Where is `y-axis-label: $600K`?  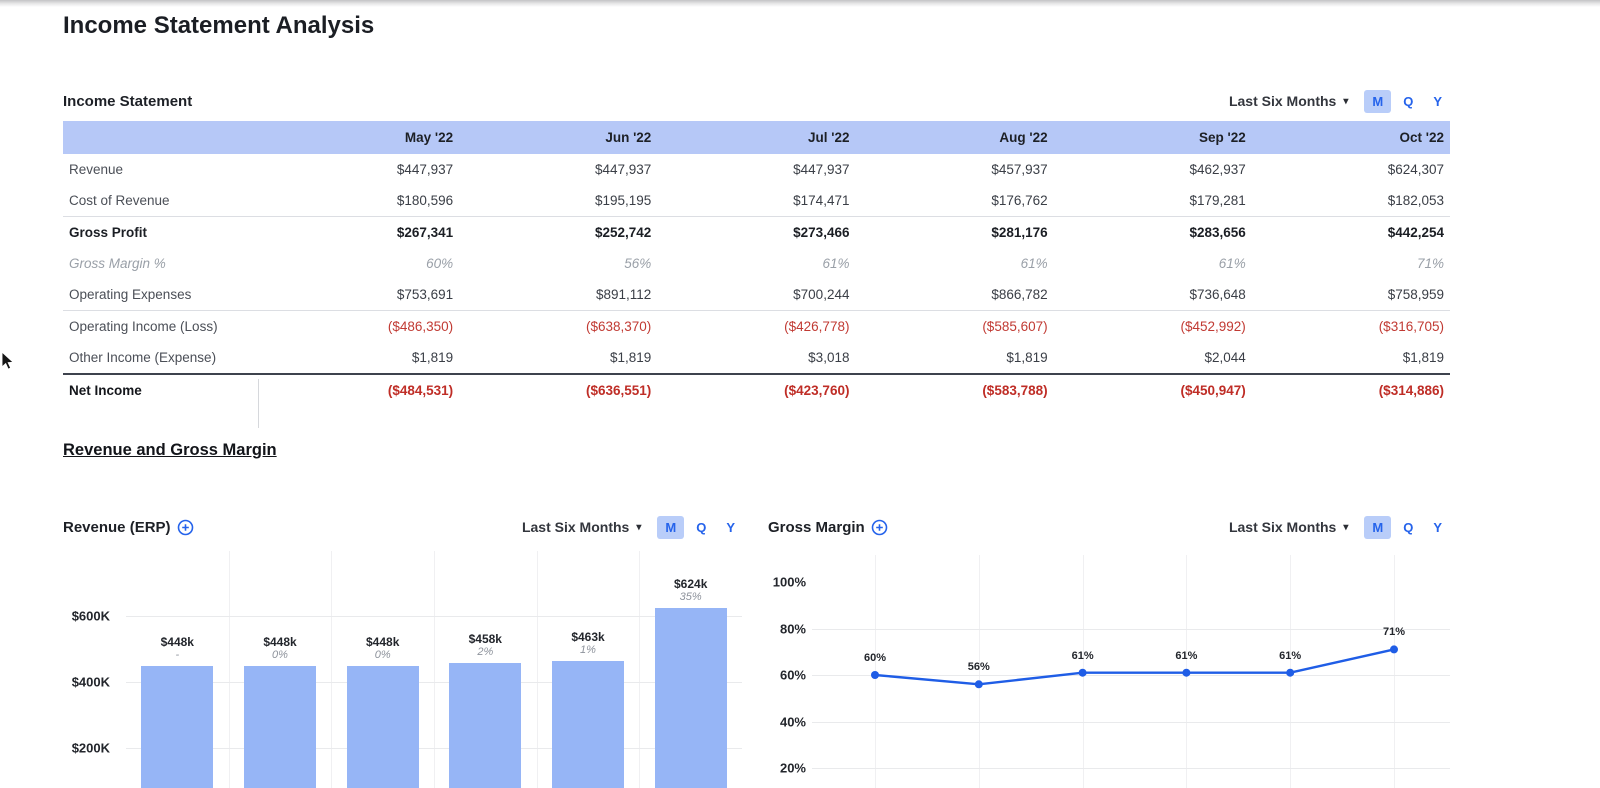 y-axis-label: $600K is located at coordinates (90, 616).